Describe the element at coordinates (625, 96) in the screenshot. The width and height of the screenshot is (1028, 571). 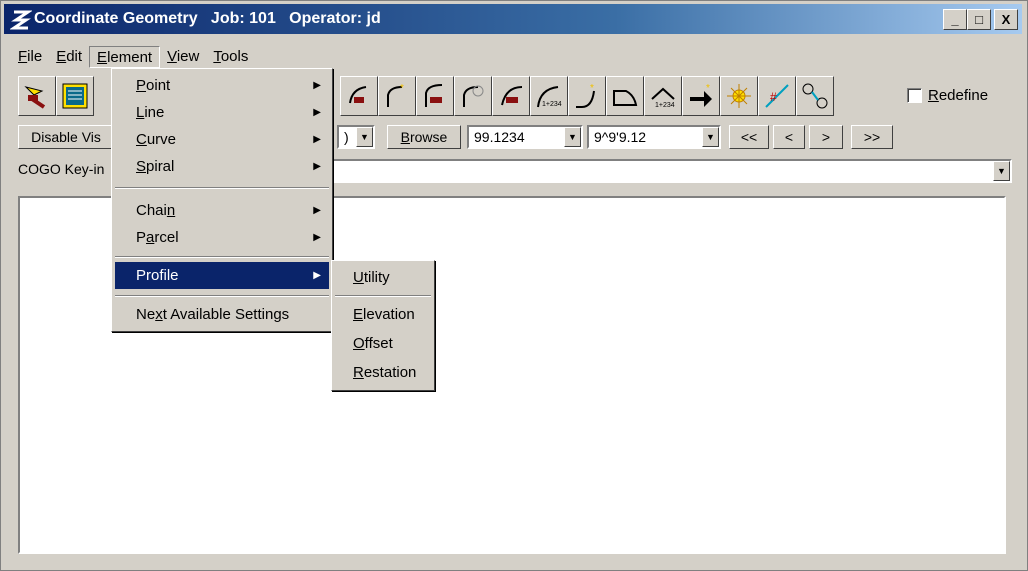
I see `polygon-icon` at that location.